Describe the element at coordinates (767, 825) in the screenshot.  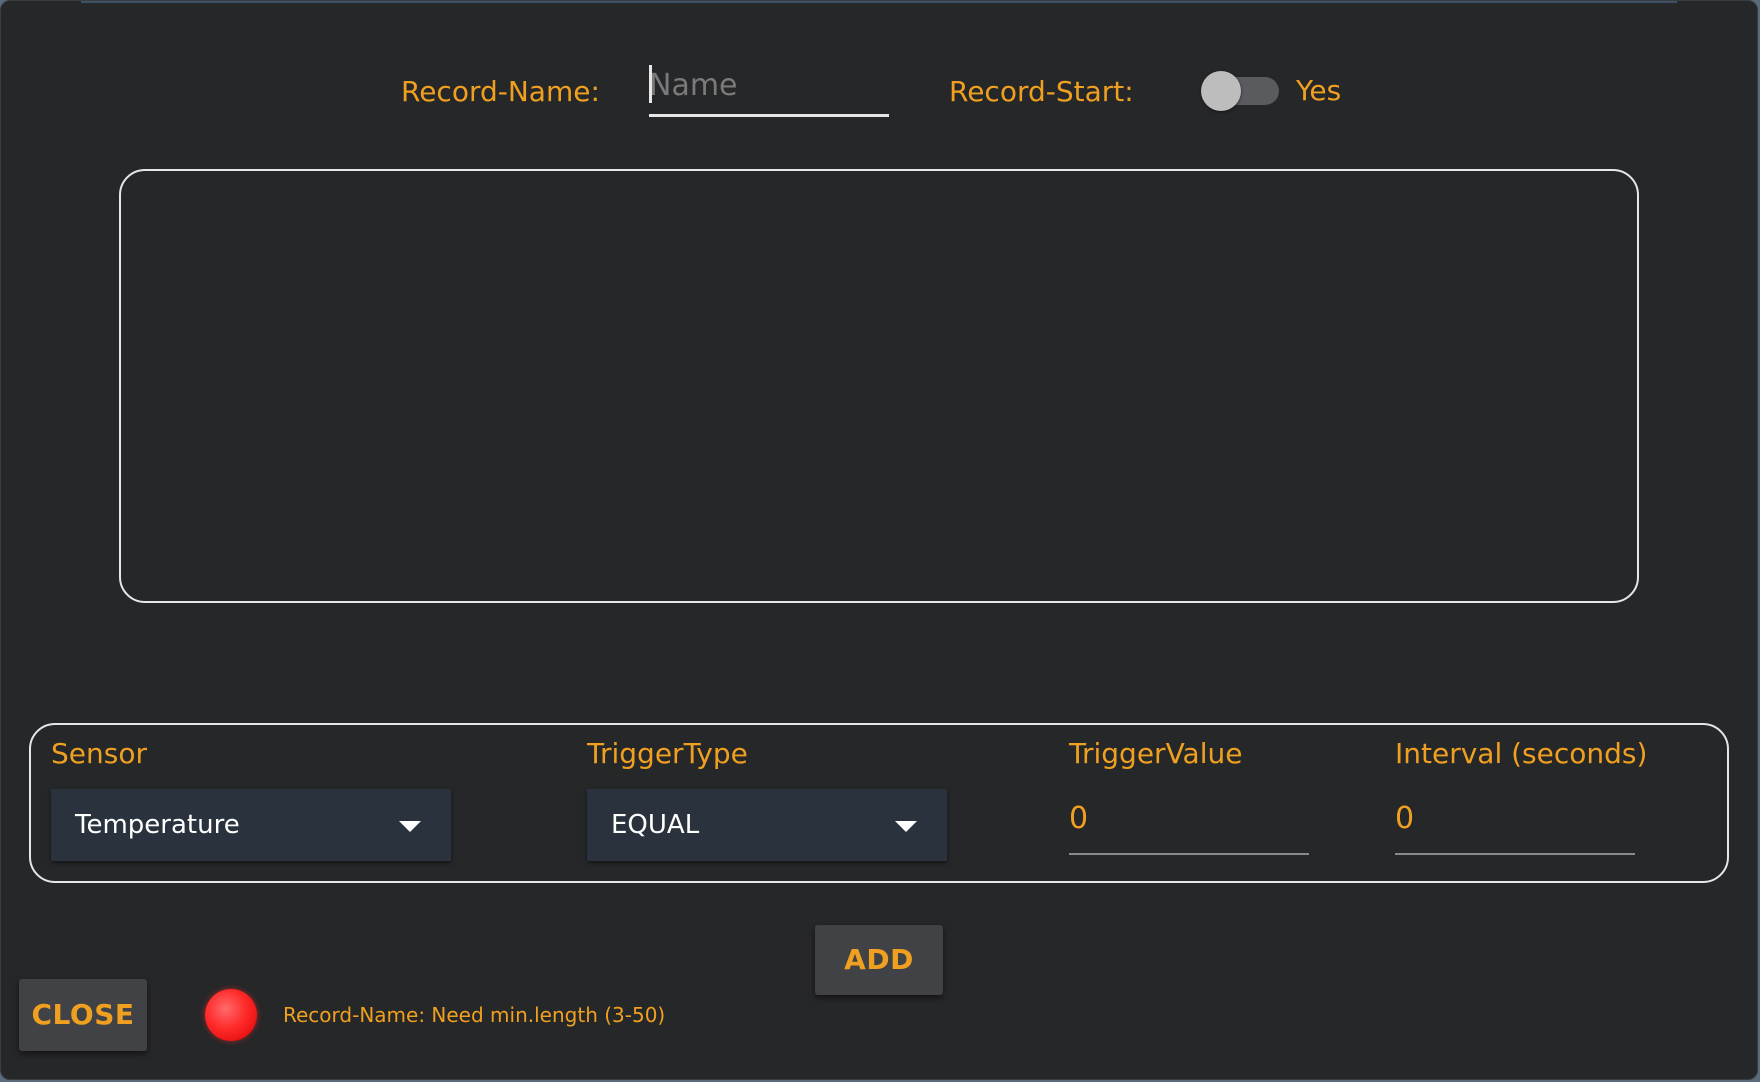
I see `trigger-type-select: EQUAL` at that location.